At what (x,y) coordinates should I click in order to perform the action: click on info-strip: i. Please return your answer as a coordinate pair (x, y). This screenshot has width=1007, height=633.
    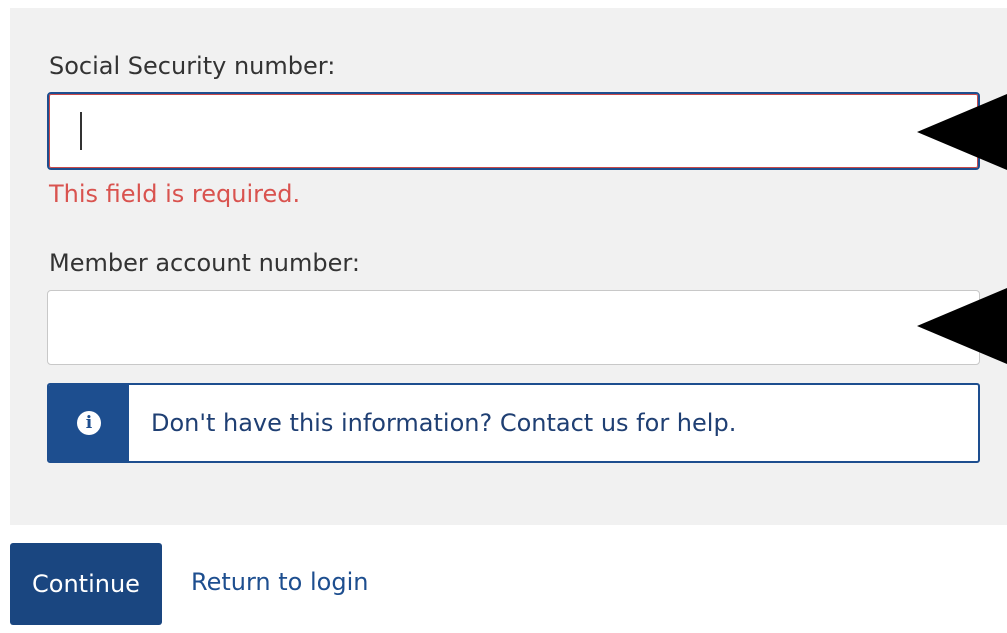
    Looking at the image, I should click on (89, 423).